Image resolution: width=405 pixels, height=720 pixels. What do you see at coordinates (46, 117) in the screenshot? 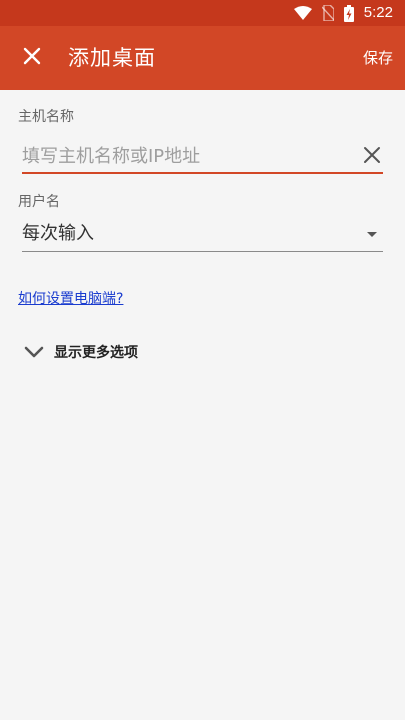
I see `host-name-label: 主机名称` at bounding box center [46, 117].